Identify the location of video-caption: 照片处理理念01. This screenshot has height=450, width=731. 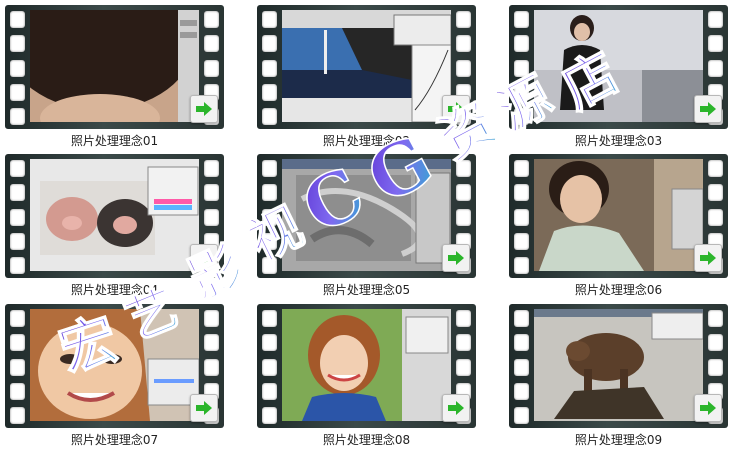
(114, 140).